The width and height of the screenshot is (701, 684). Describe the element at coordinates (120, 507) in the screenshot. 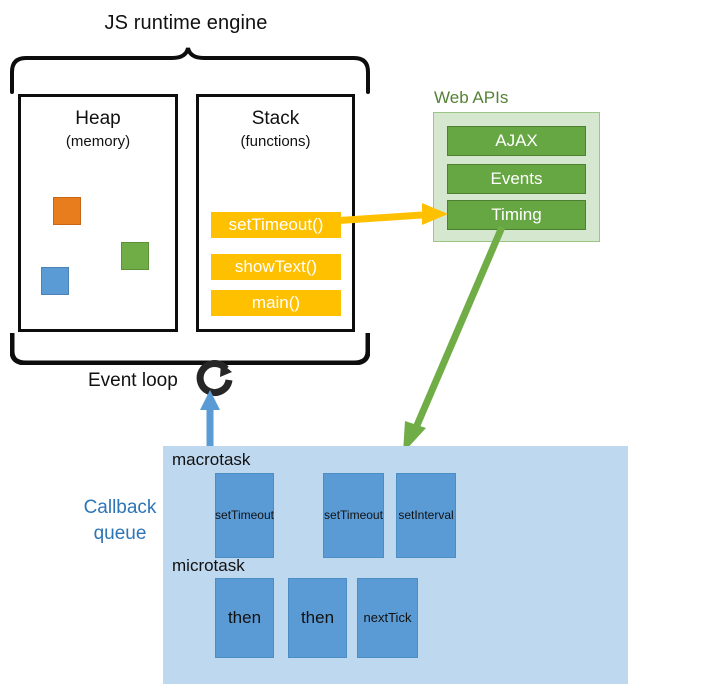

I see `callback-queue-label-line1: Callback` at that location.